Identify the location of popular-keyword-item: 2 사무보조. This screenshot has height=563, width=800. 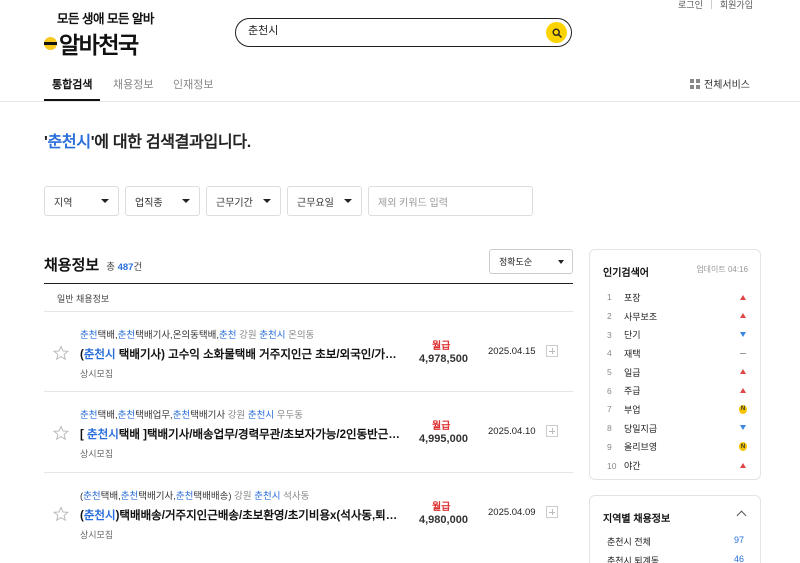
(677, 316).